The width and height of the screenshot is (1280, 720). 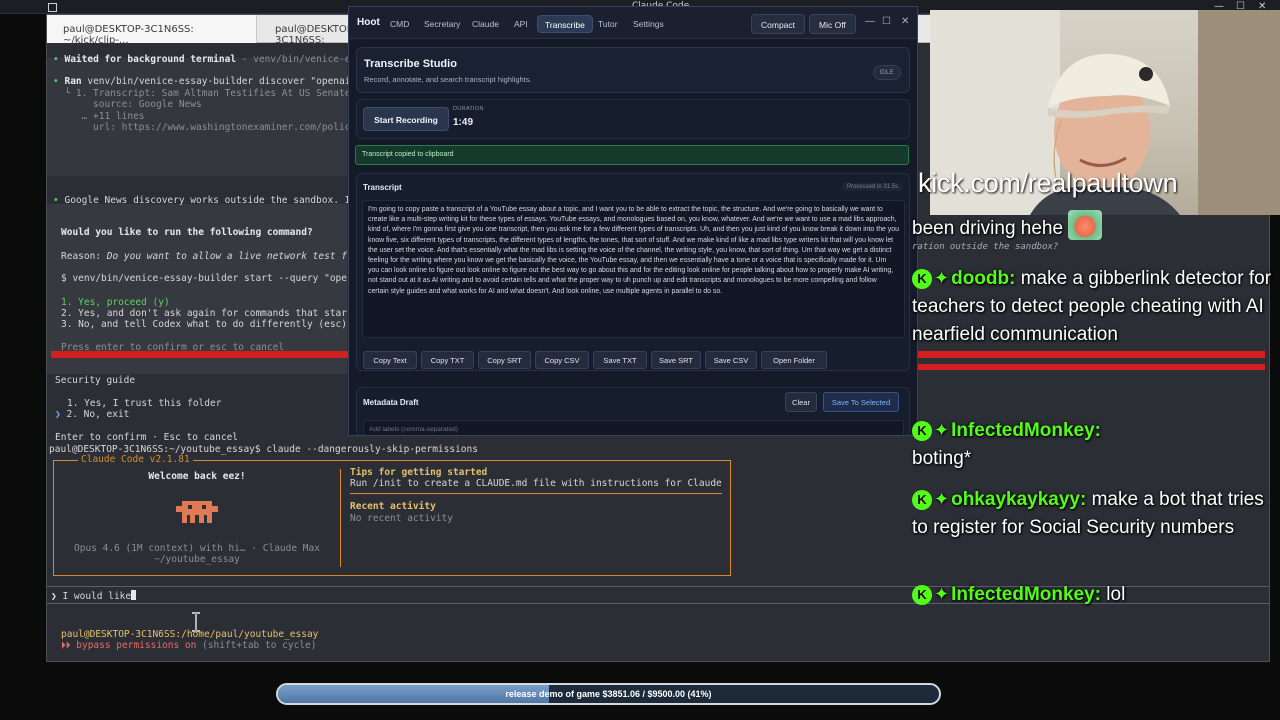 What do you see at coordinates (197, 514) in the screenshot?
I see `claude-mascot-icon` at bounding box center [197, 514].